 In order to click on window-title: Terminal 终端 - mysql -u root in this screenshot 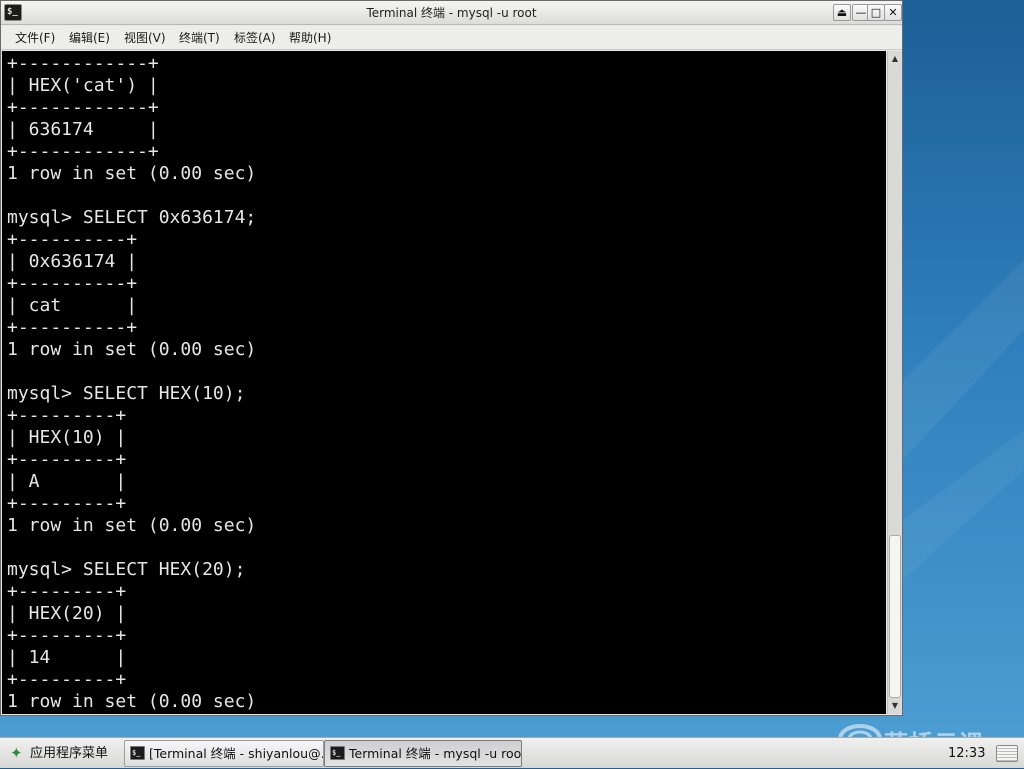, I will do `click(451, 13)`.